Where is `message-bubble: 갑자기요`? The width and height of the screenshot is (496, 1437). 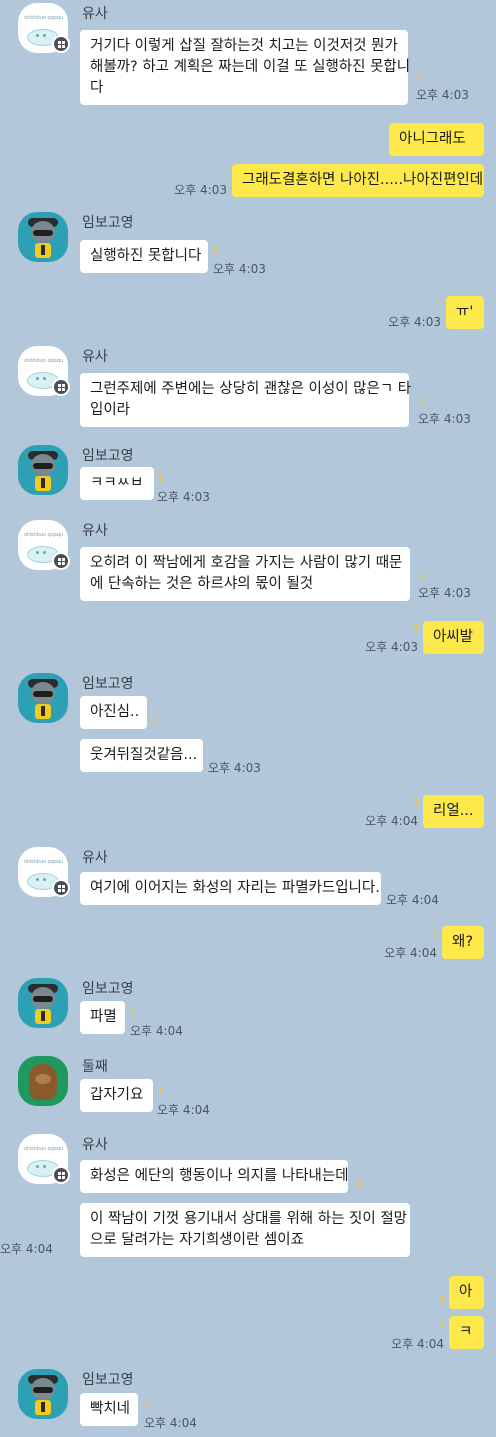
message-bubble: 갑자기요 is located at coordinates (116, 1095).